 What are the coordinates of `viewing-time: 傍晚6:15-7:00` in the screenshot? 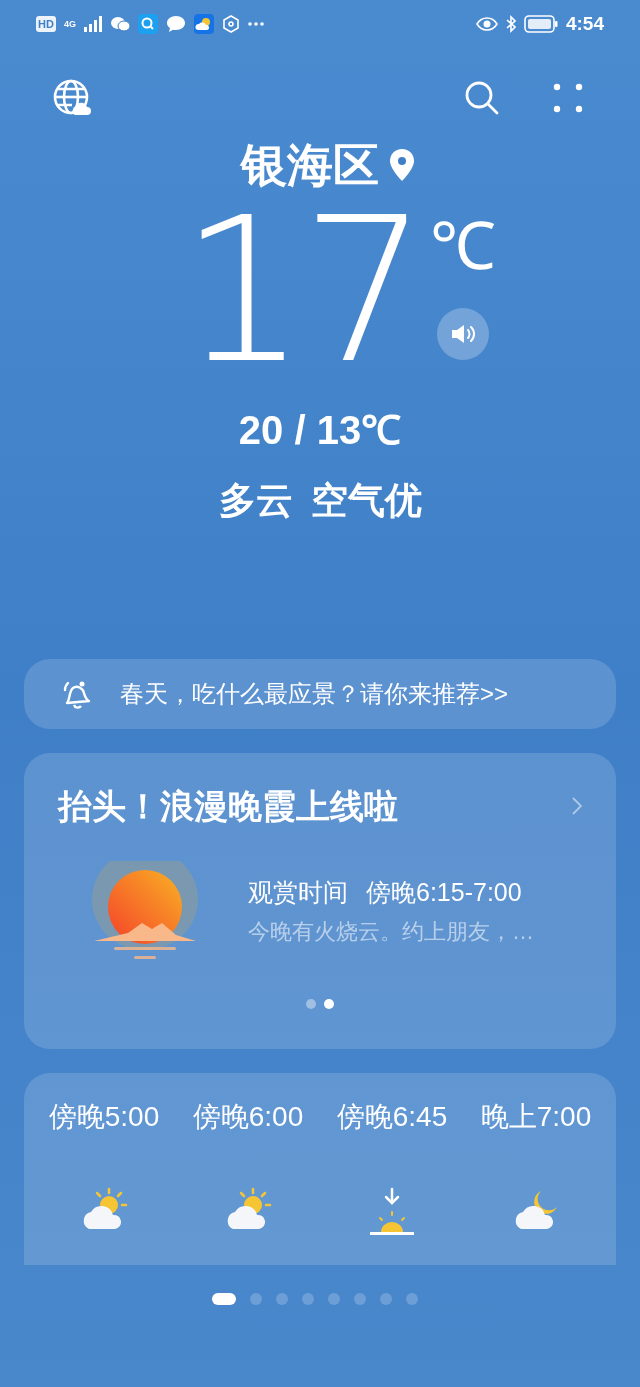 It's located at (444, 892).